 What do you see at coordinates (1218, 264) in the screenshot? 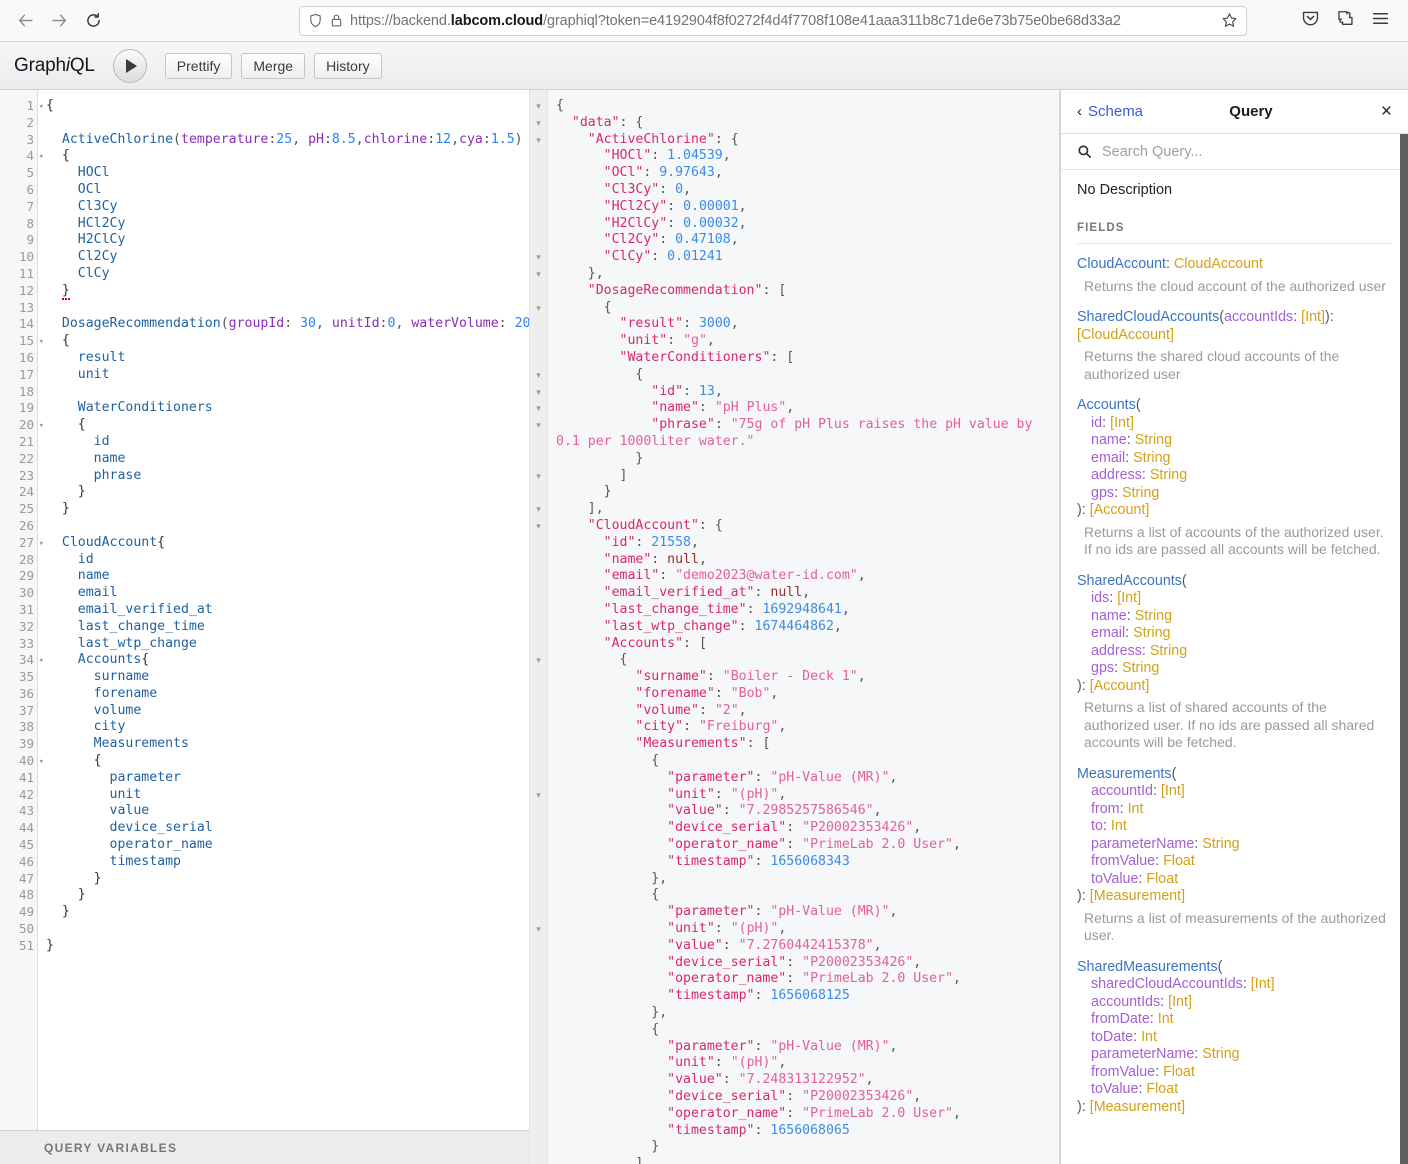
I see `docs-field-type: CloudAccount` at bounding box center [1218, 264].